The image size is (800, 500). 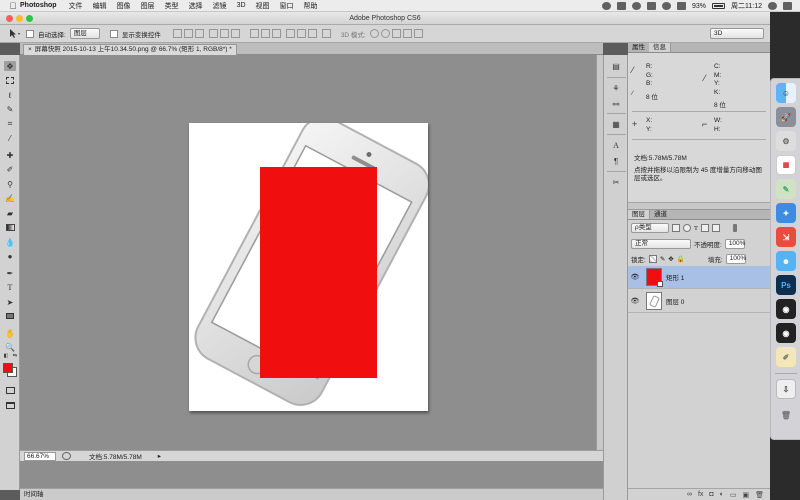 What do you see at coordinates (10, 155) in the screenshot?
I see `healing-brush-tool-icon: ✚` at bounding box center [10, 155].